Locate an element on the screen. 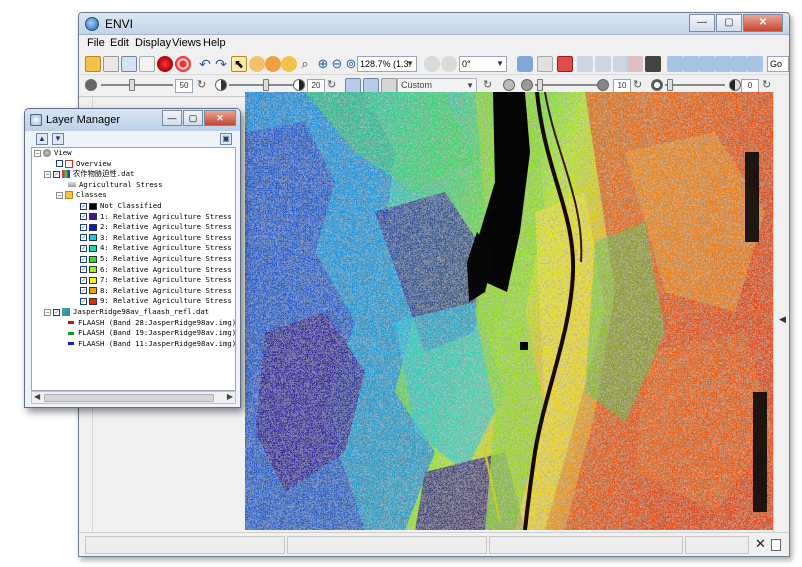  tree-class-row: ✓ 7: Relative Agriculture Stress is located at coordinates (156, 280).